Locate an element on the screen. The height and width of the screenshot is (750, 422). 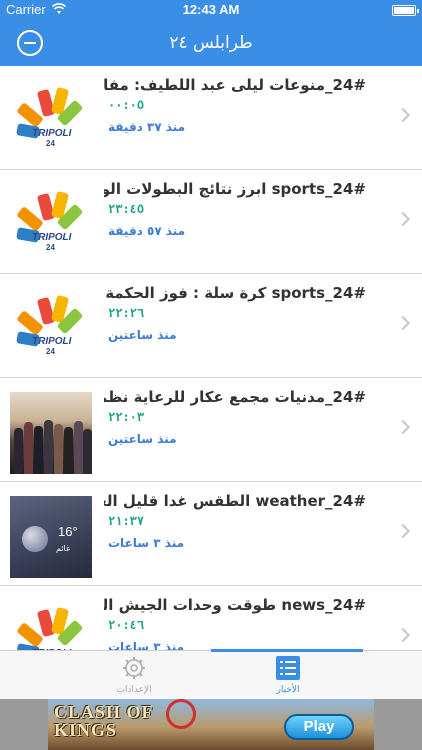
weather-label: غائم is located at coordinates (63, 548).